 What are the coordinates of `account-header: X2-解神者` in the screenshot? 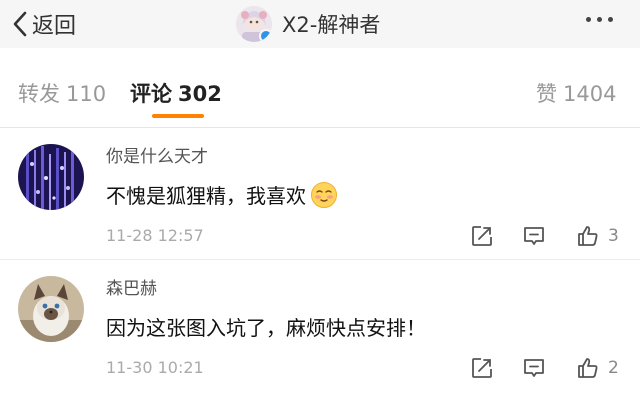 It's located at (308, 24).